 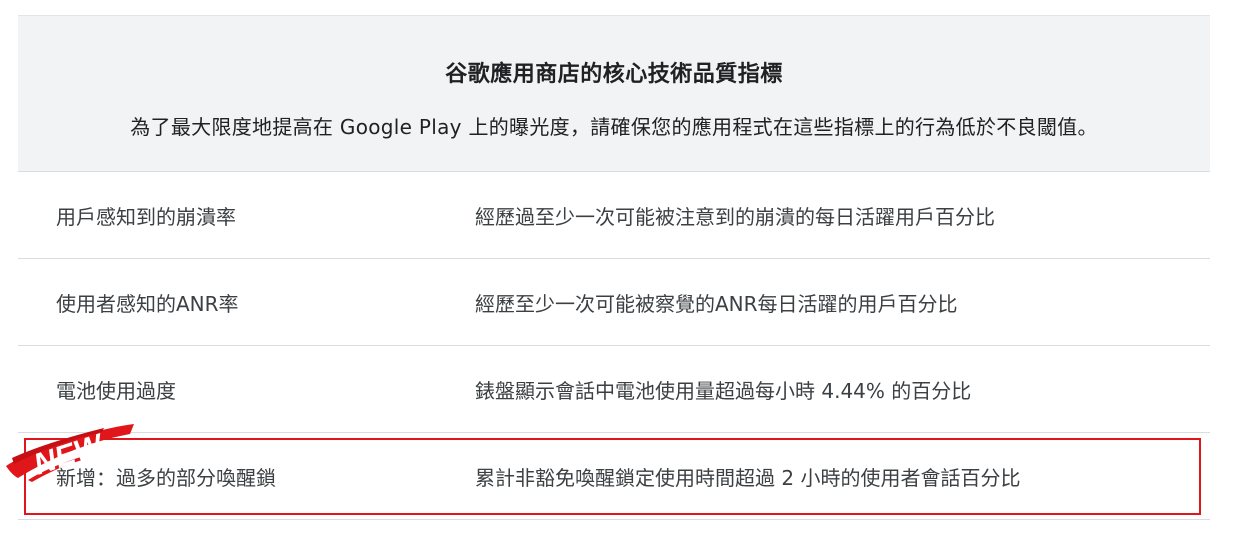 I want to click on metric-name: 用戶感知到的崩潰率, so click(x=146, y=216).